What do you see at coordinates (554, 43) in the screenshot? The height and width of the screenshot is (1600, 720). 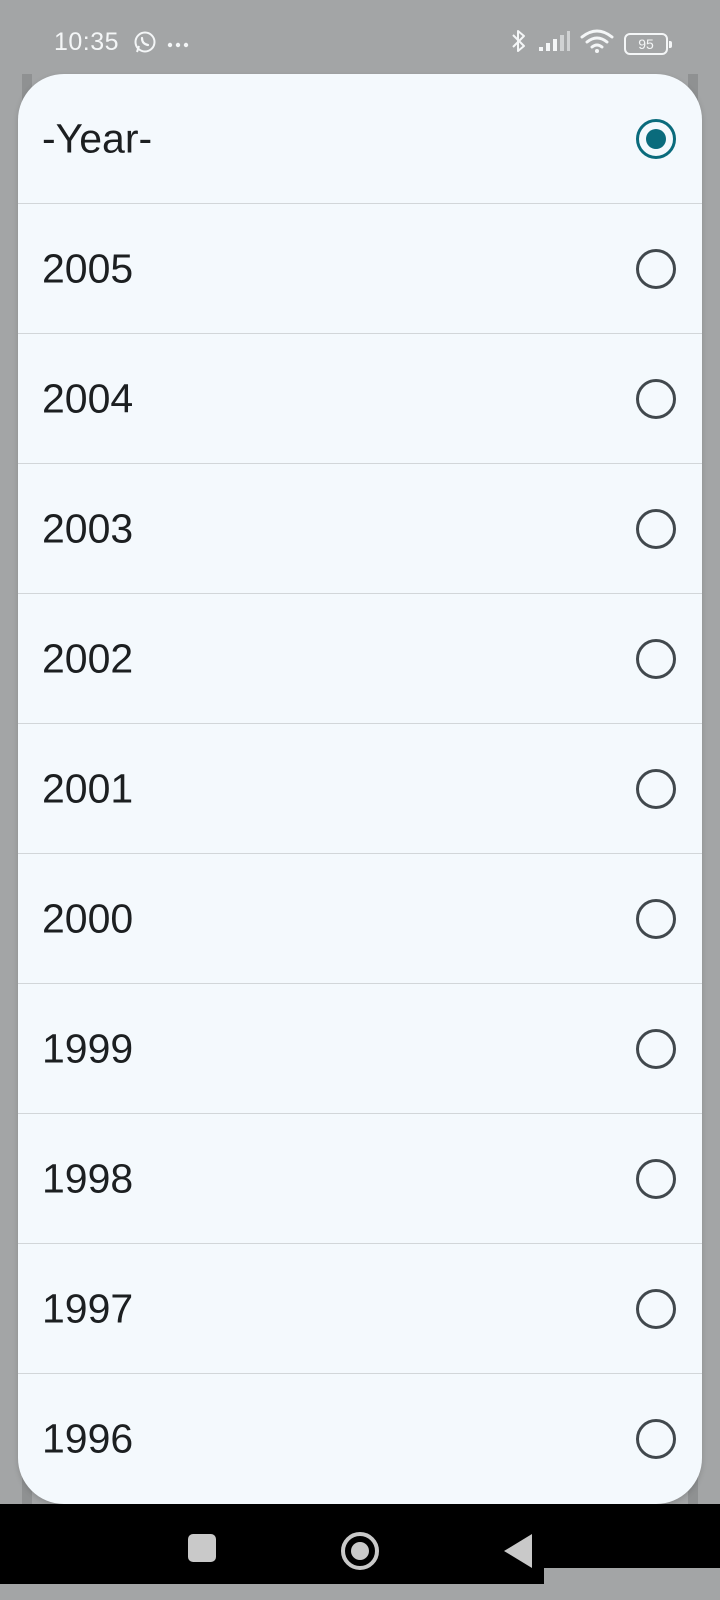 I see `signal-icon` at bounding box center [554, 43].